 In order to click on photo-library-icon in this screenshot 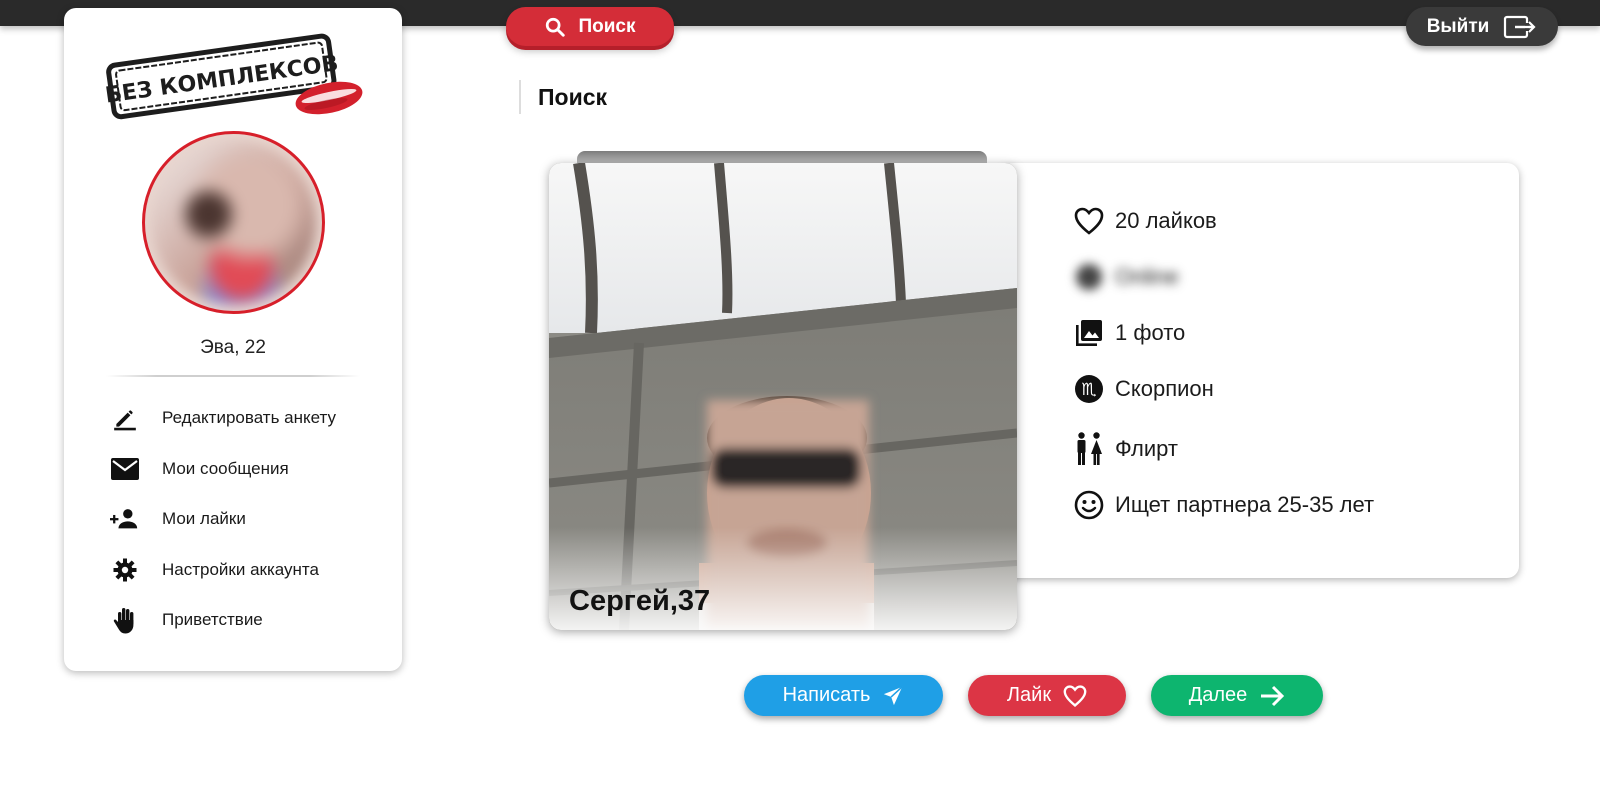, I will do `click(1089, 333)`.